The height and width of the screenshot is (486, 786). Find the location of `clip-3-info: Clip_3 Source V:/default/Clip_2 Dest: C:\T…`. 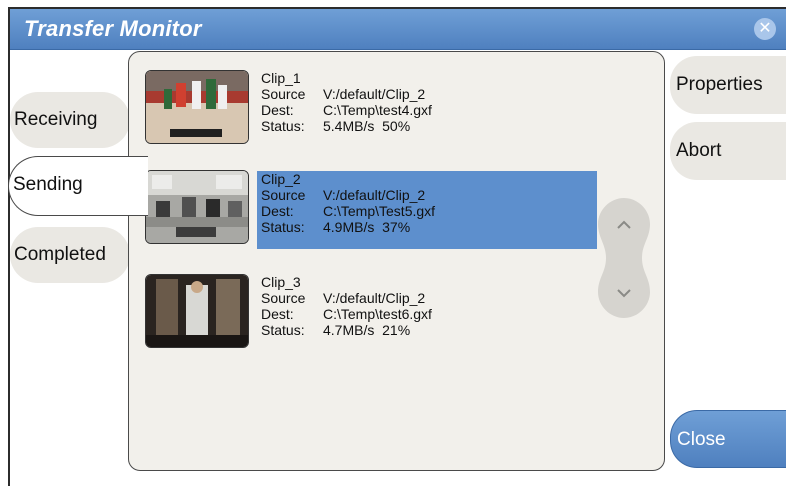

clip-3-info: Clip_3 Source V:/default/Clip_2 Dest: C:\T… is located at coordinates (429, 313).